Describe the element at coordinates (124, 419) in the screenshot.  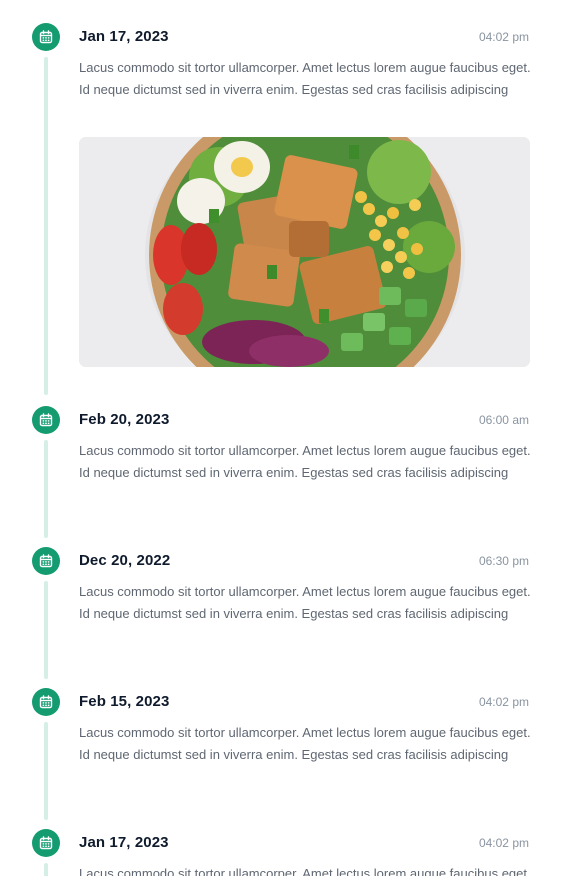
I see `entry-date: Feb 20, 2023` at that location.